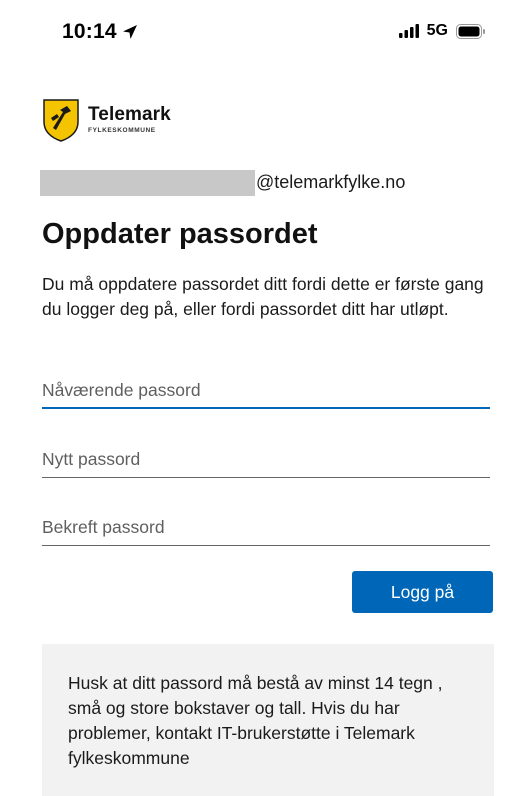 Image resolution: width=522 pixels, height=796 pixels. What do you see at coordinates (331, 182) in the screenshot?
I see `account-domain: @telemarkfylke.no` at bounding box center [331, 182].